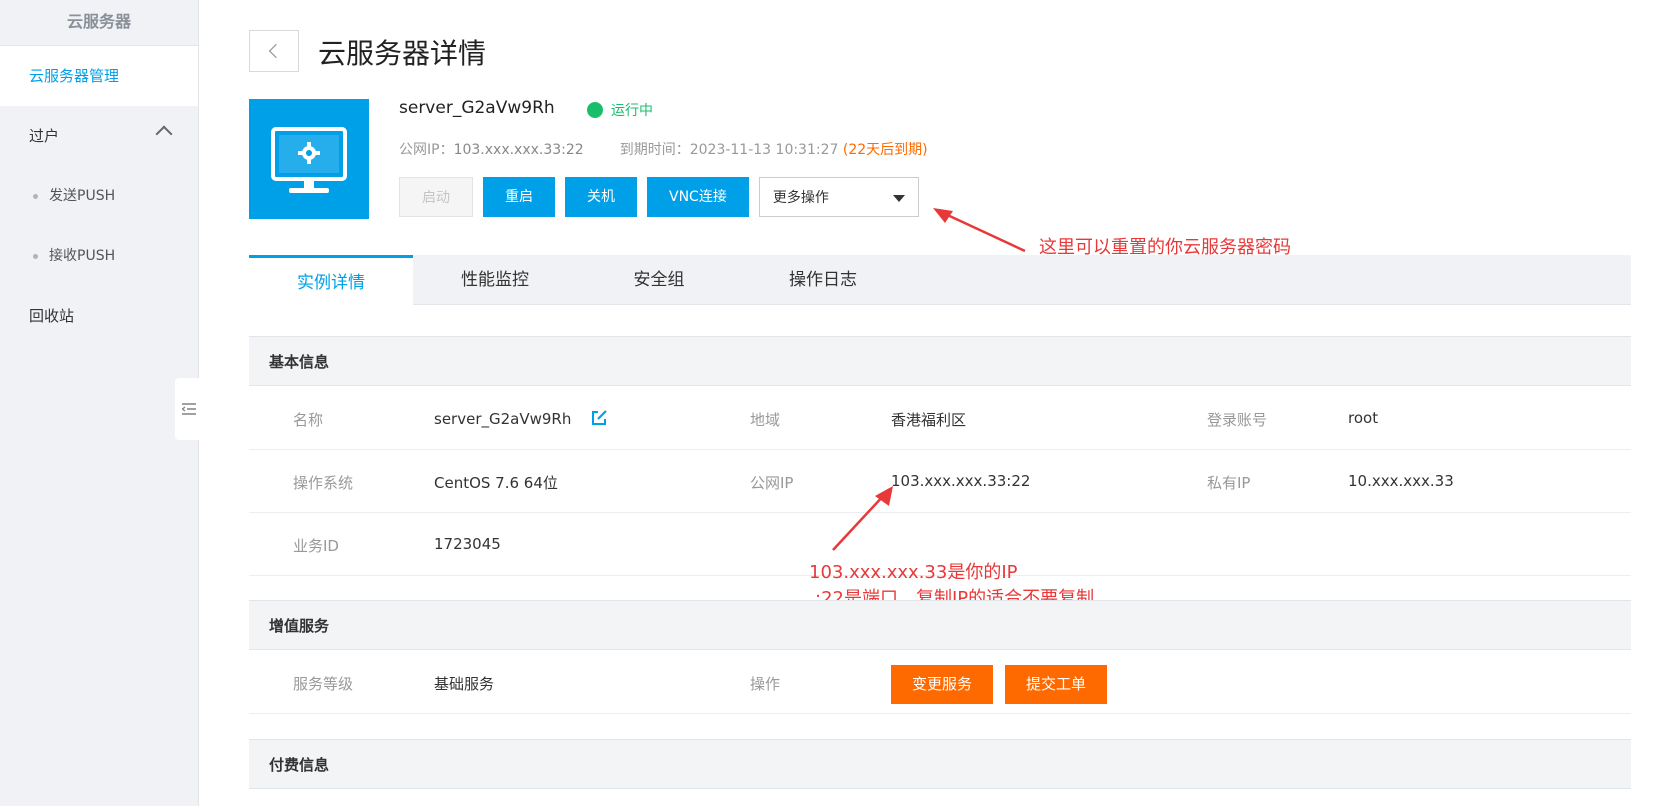  What do you see at coordinates (659, 280) in the screenshot?
I see `tab-security-group: 安全组` at bounding box center [659, 280].